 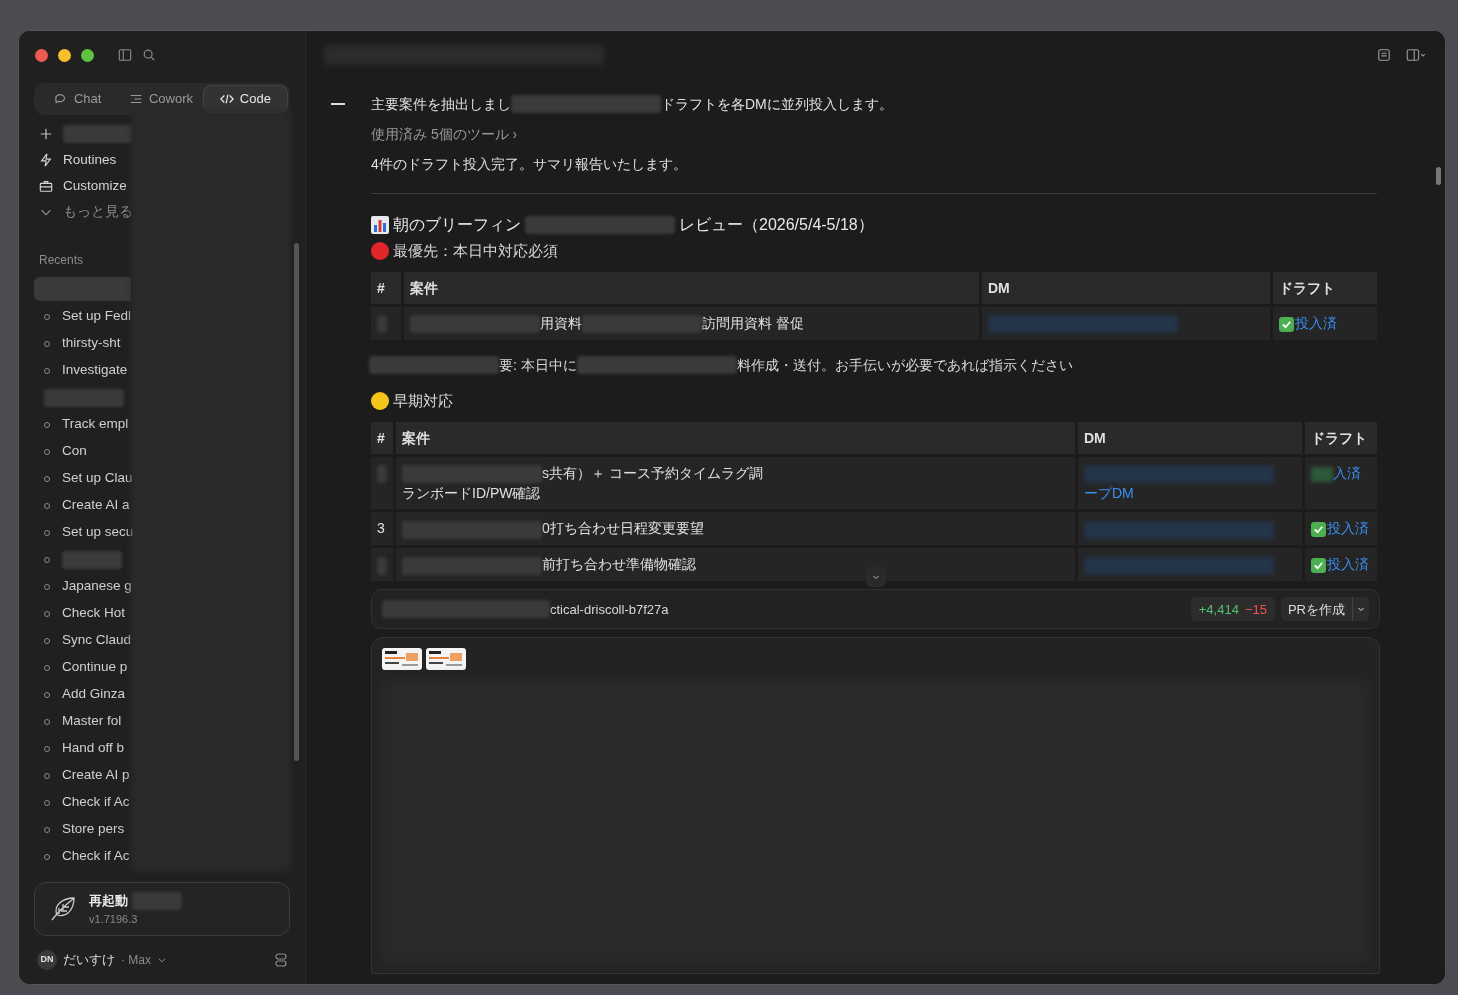 What do you see at coordinates (94, 694) in the screenshot?
I see `recent-item: Add Ginza` at bounding box center [94, 694].